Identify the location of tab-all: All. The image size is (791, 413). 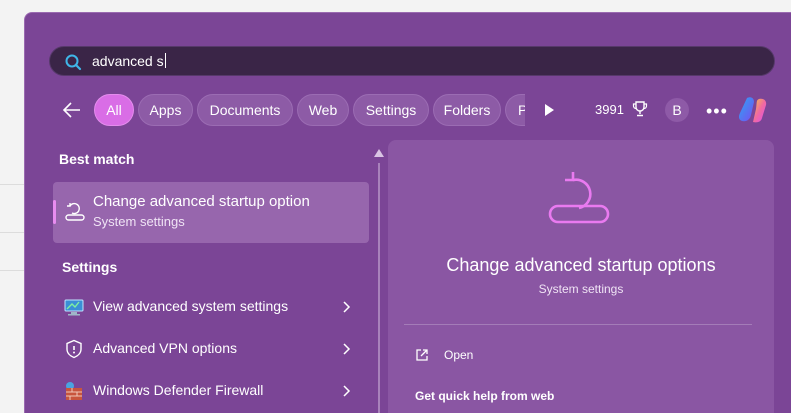
(114, 110).